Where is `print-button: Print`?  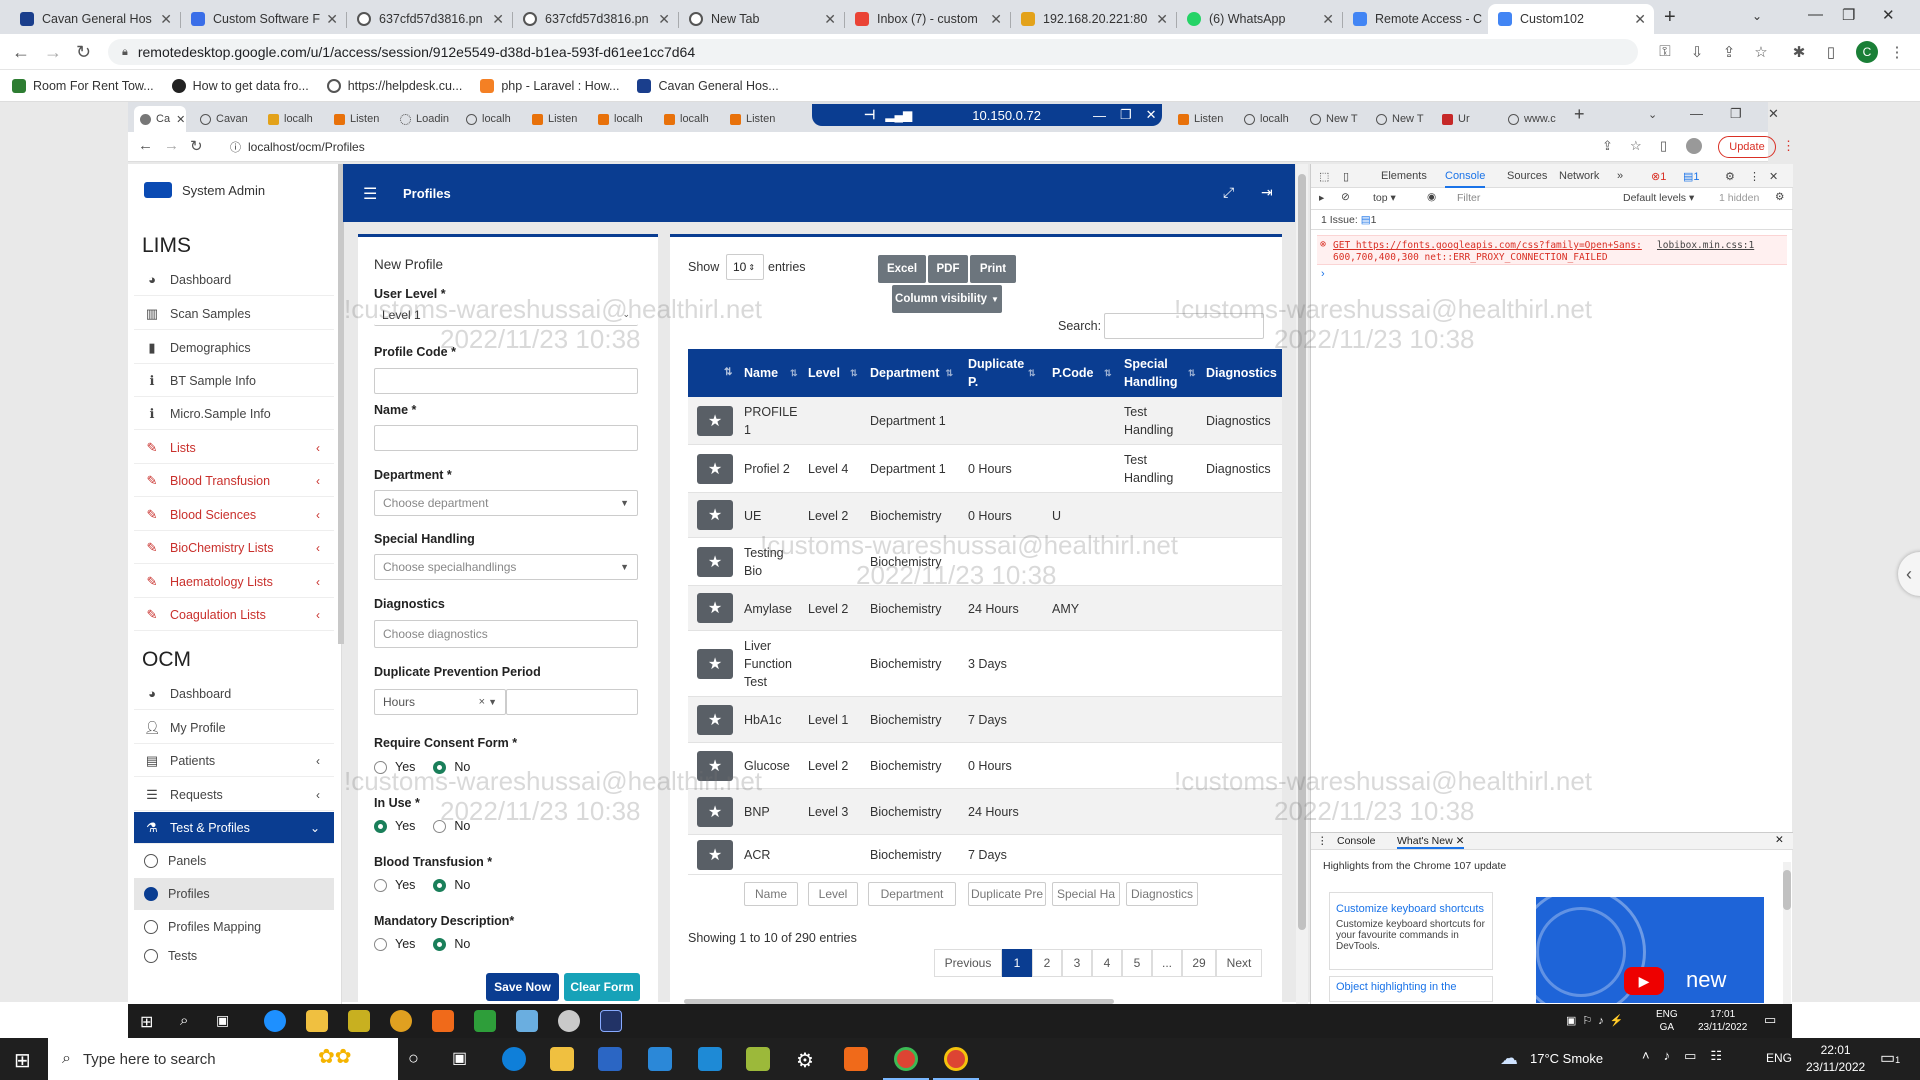 print-button: Print is located at coordinates (993, 269).